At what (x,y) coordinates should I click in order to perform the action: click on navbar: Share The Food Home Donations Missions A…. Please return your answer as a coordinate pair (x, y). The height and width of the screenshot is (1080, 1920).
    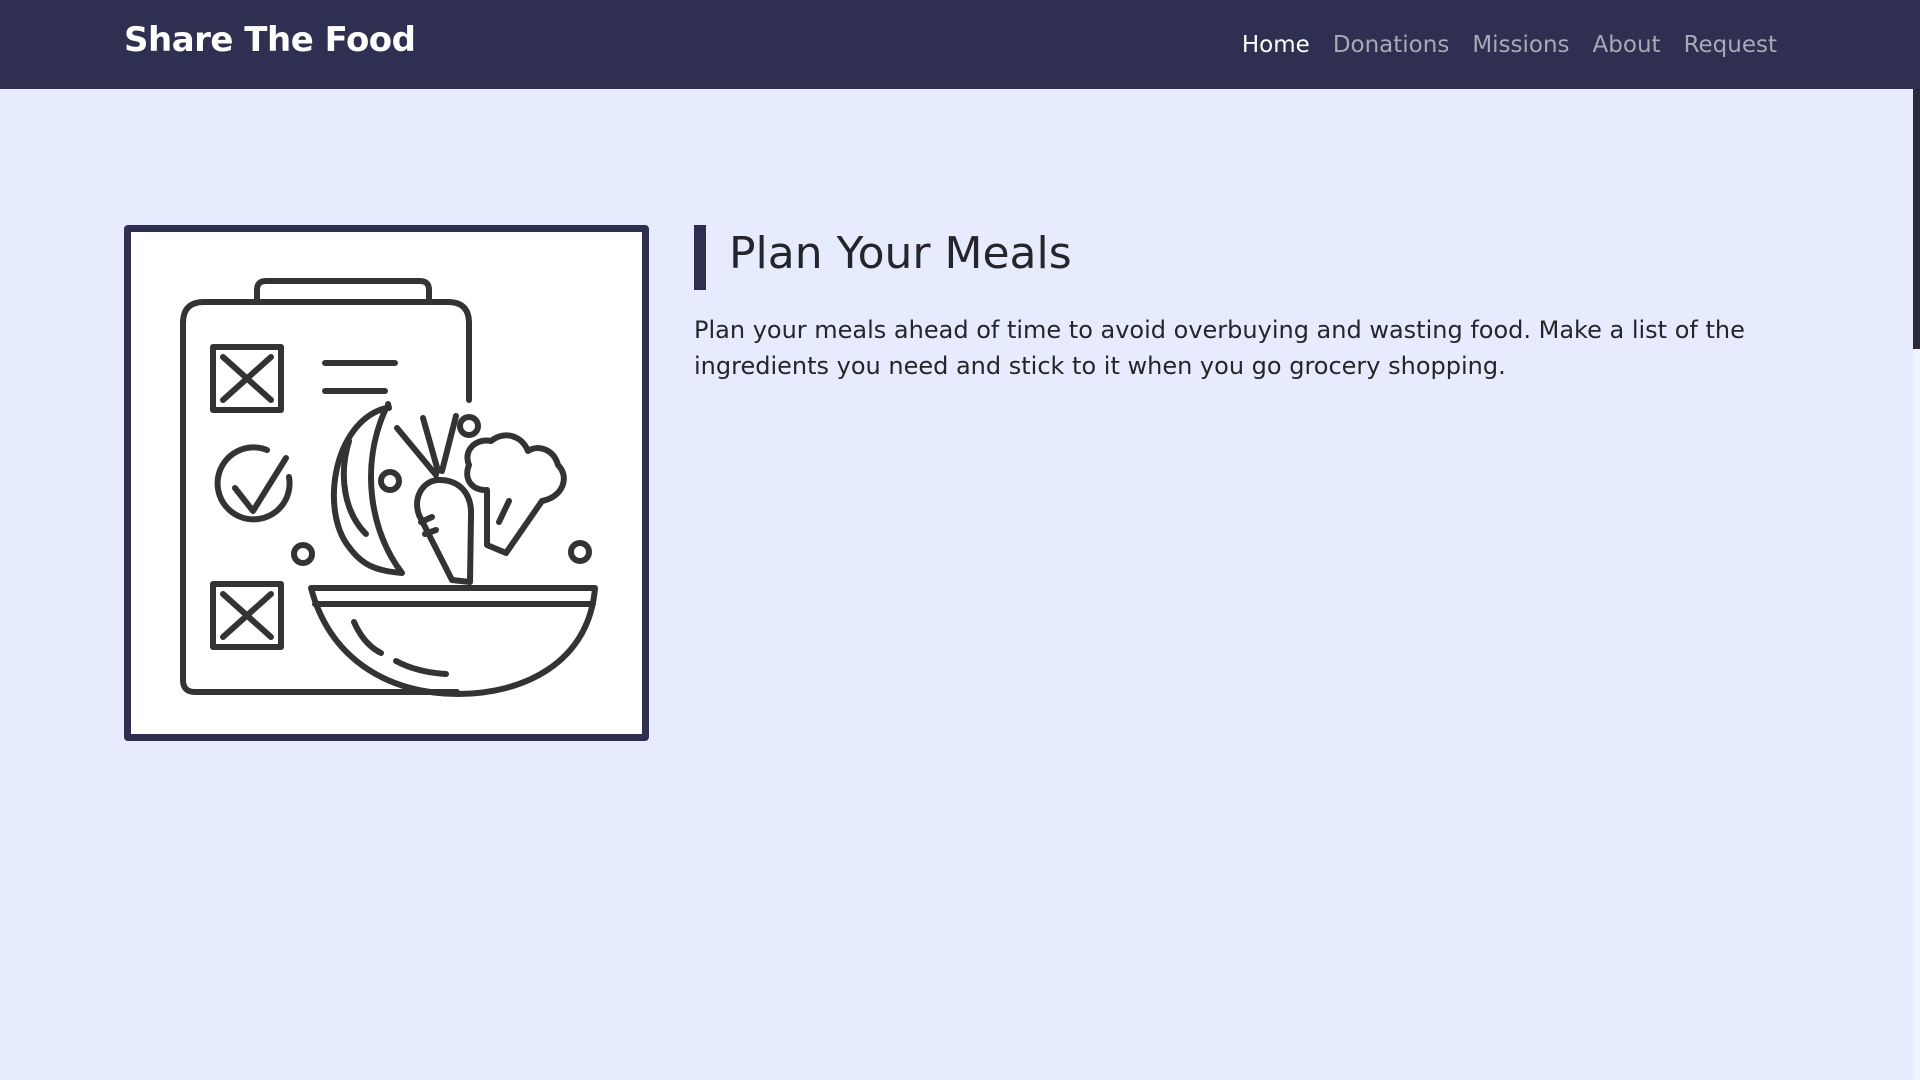
    Looking at the image, I should click on (960, 44).